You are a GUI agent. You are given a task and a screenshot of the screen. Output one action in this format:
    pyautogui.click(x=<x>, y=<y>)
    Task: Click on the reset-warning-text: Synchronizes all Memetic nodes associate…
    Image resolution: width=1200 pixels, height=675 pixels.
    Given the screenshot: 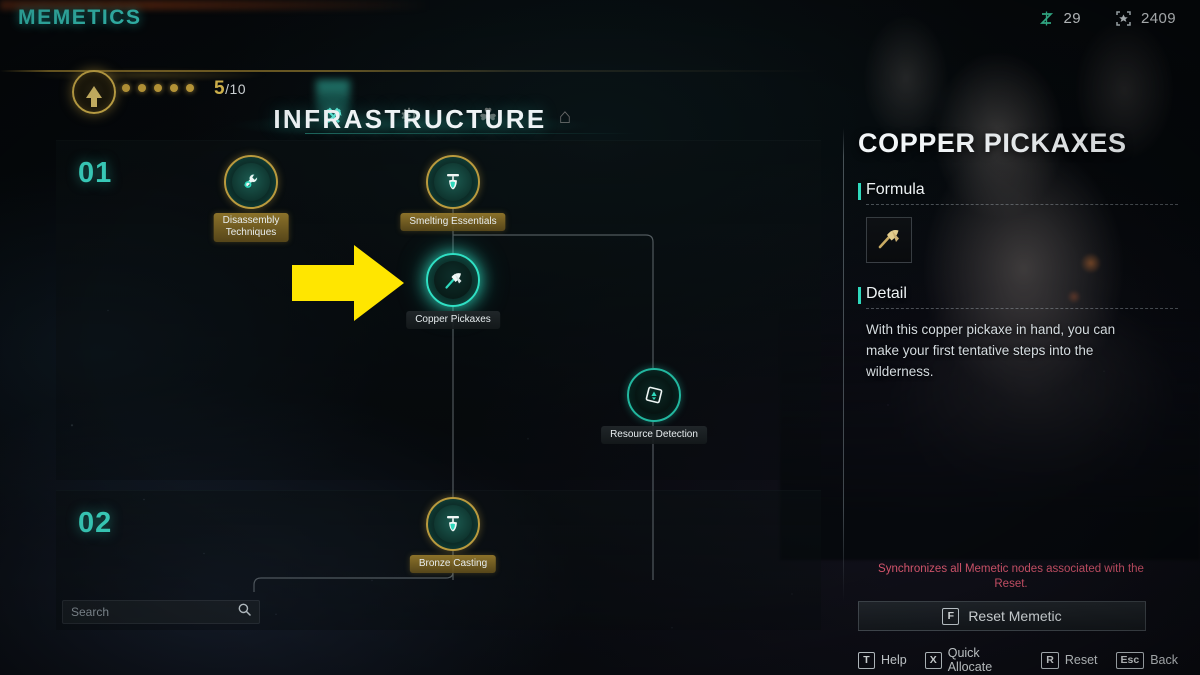 What is the action you would take?
    pyautogui.click(x=1011, y=576)
    